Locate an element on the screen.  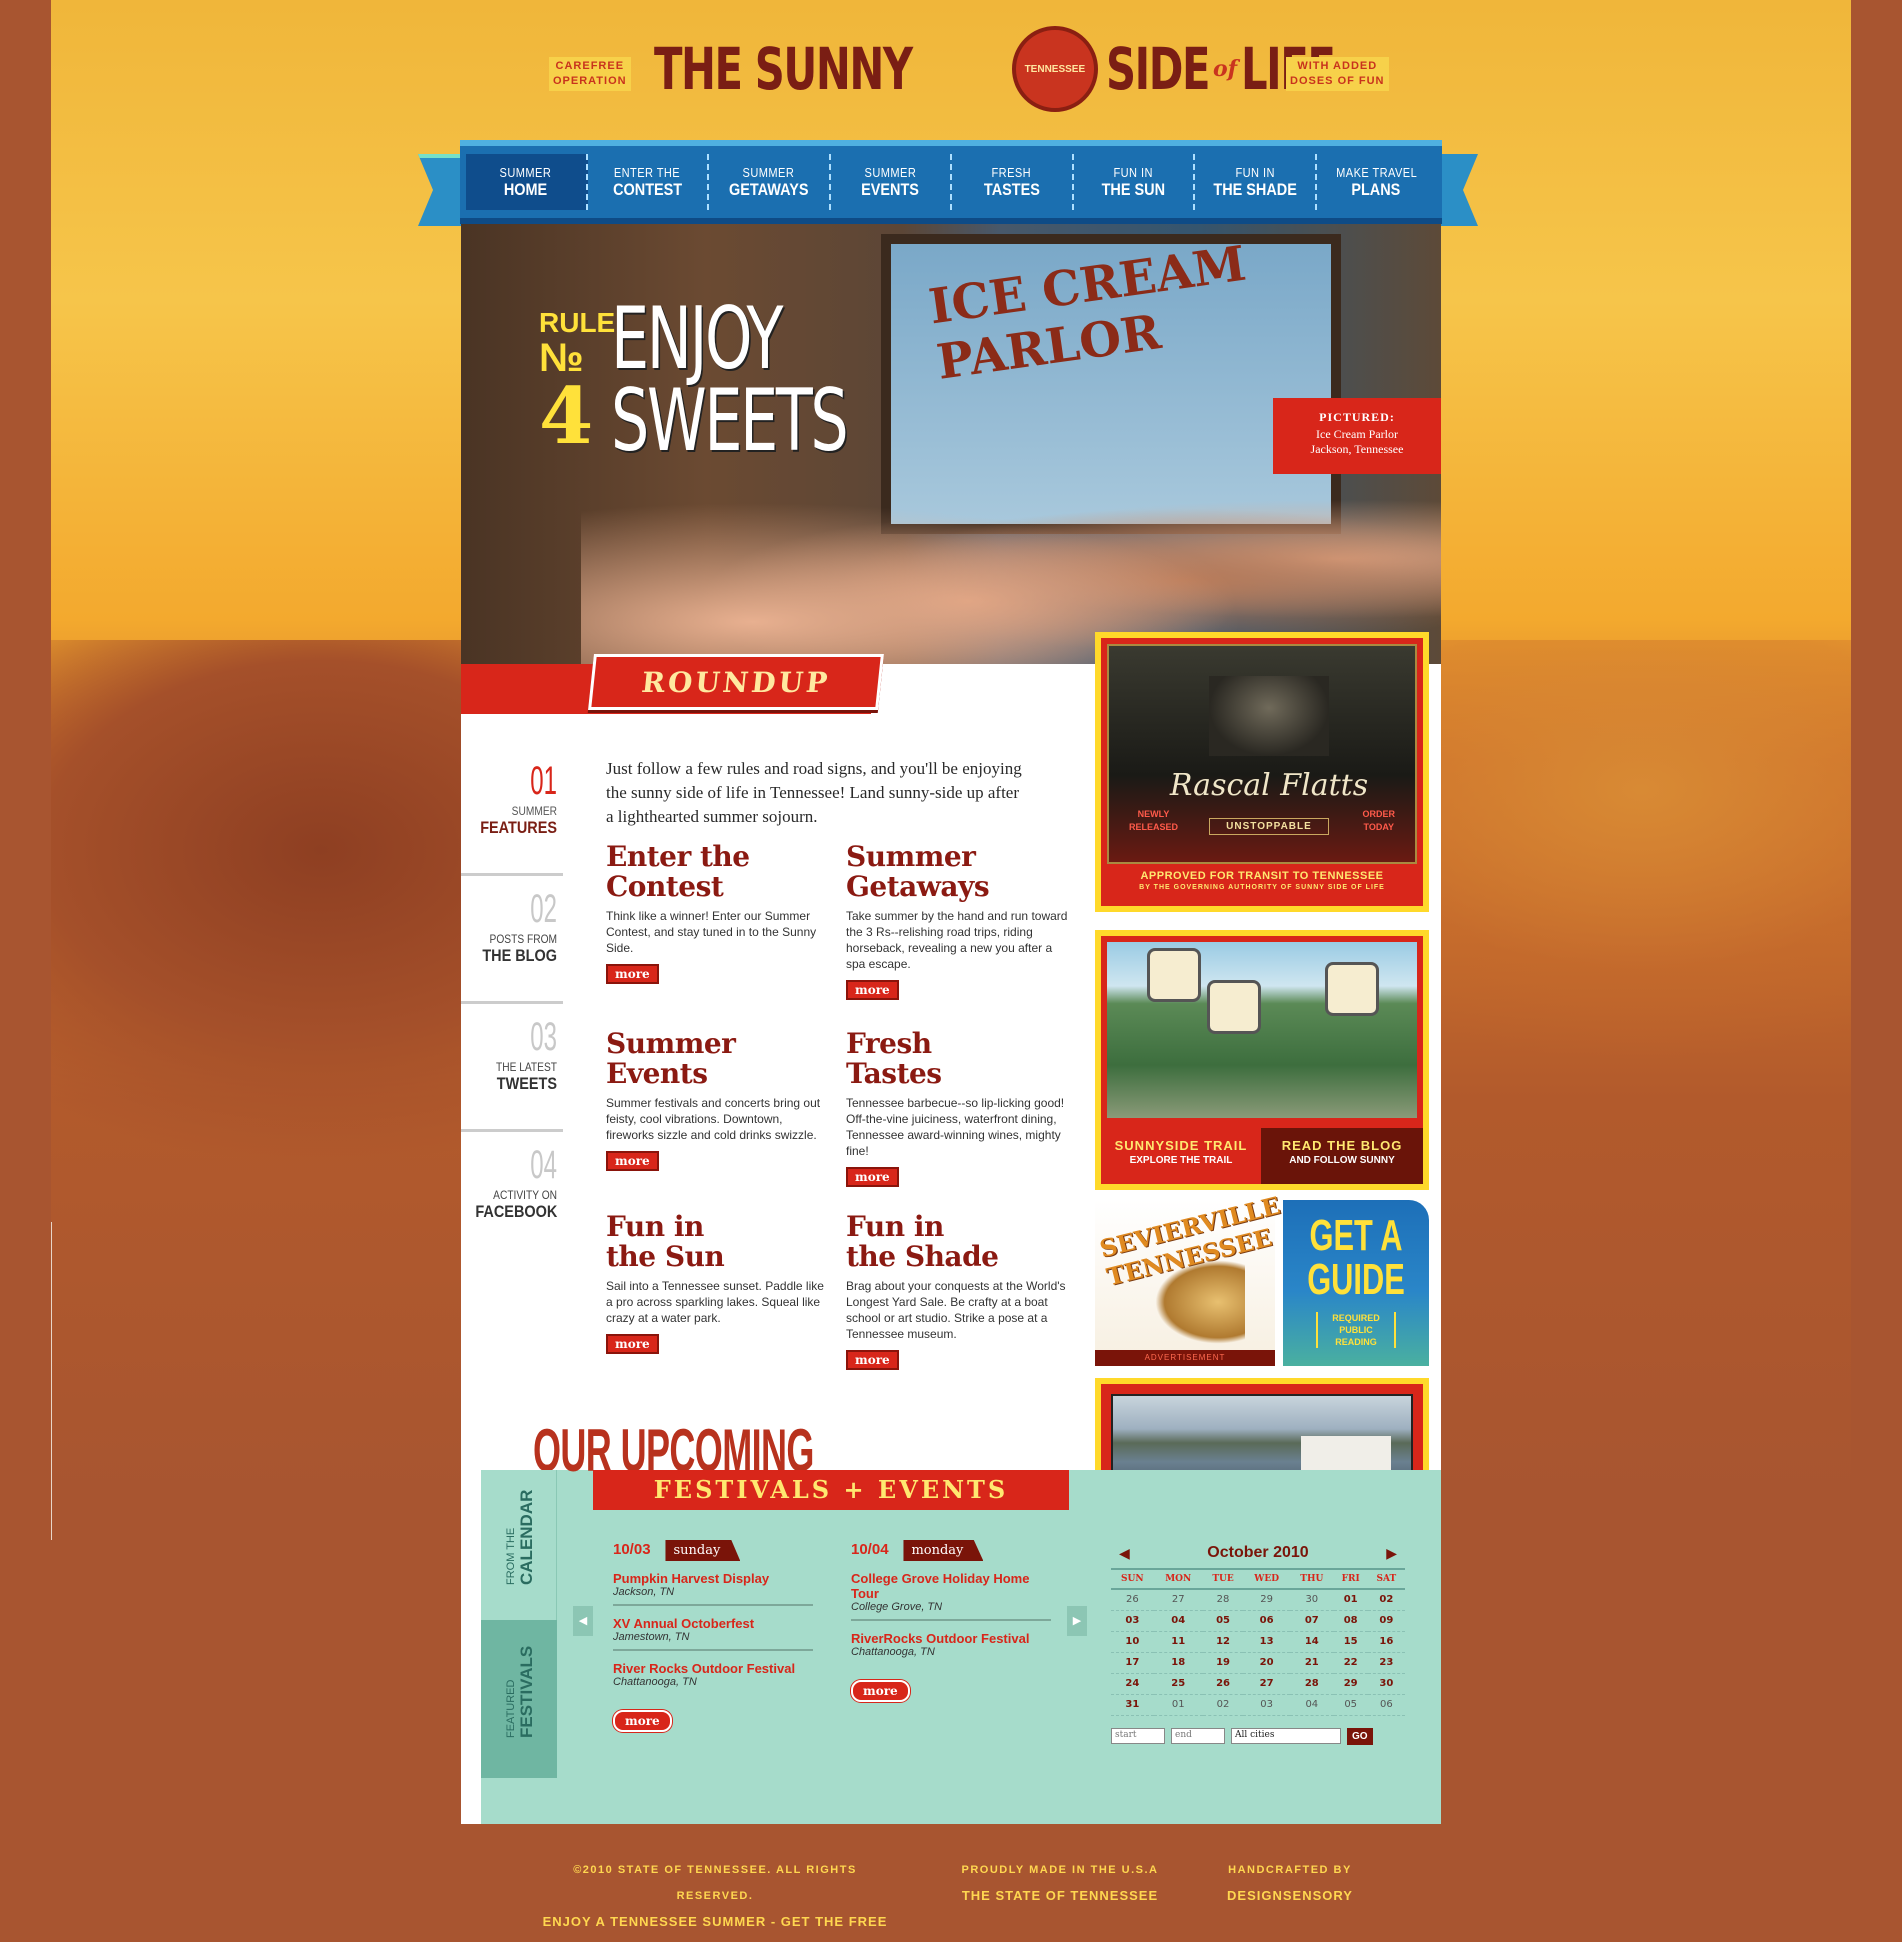
feature-title: Fun in the Shade is located at coordinates (958, 1242).